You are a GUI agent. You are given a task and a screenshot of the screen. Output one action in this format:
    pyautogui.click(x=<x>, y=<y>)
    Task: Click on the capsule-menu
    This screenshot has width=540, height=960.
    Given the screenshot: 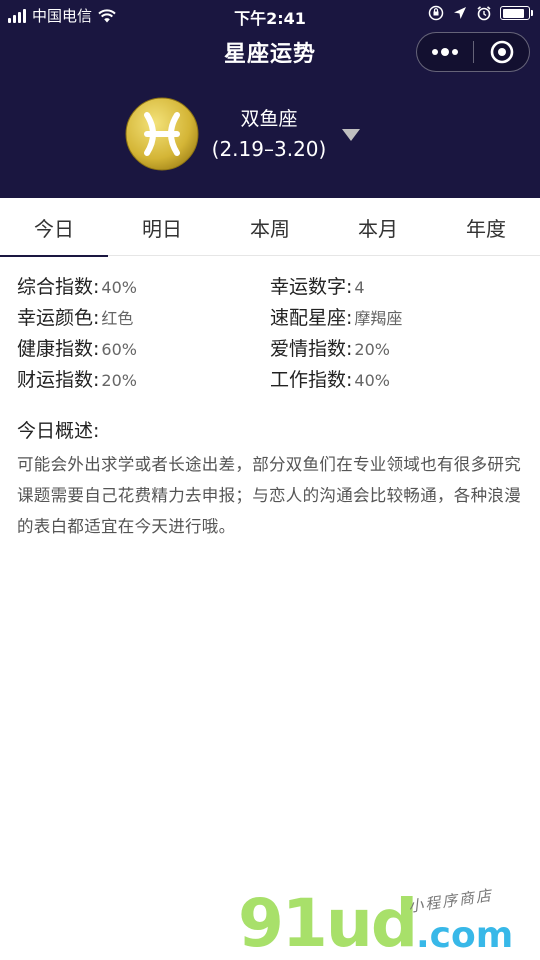 What is the action you would take?
    pyautogui.click(x=473, y=52)
    